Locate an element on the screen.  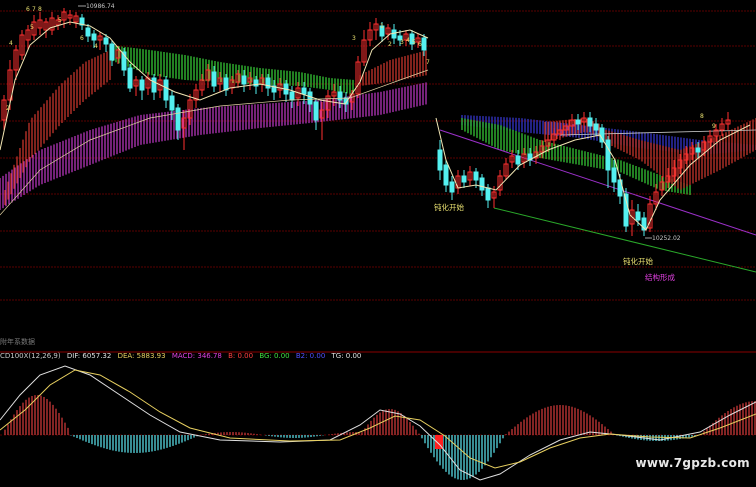
tg-value: TG: 0.00 is located at coordinates (346, 356).